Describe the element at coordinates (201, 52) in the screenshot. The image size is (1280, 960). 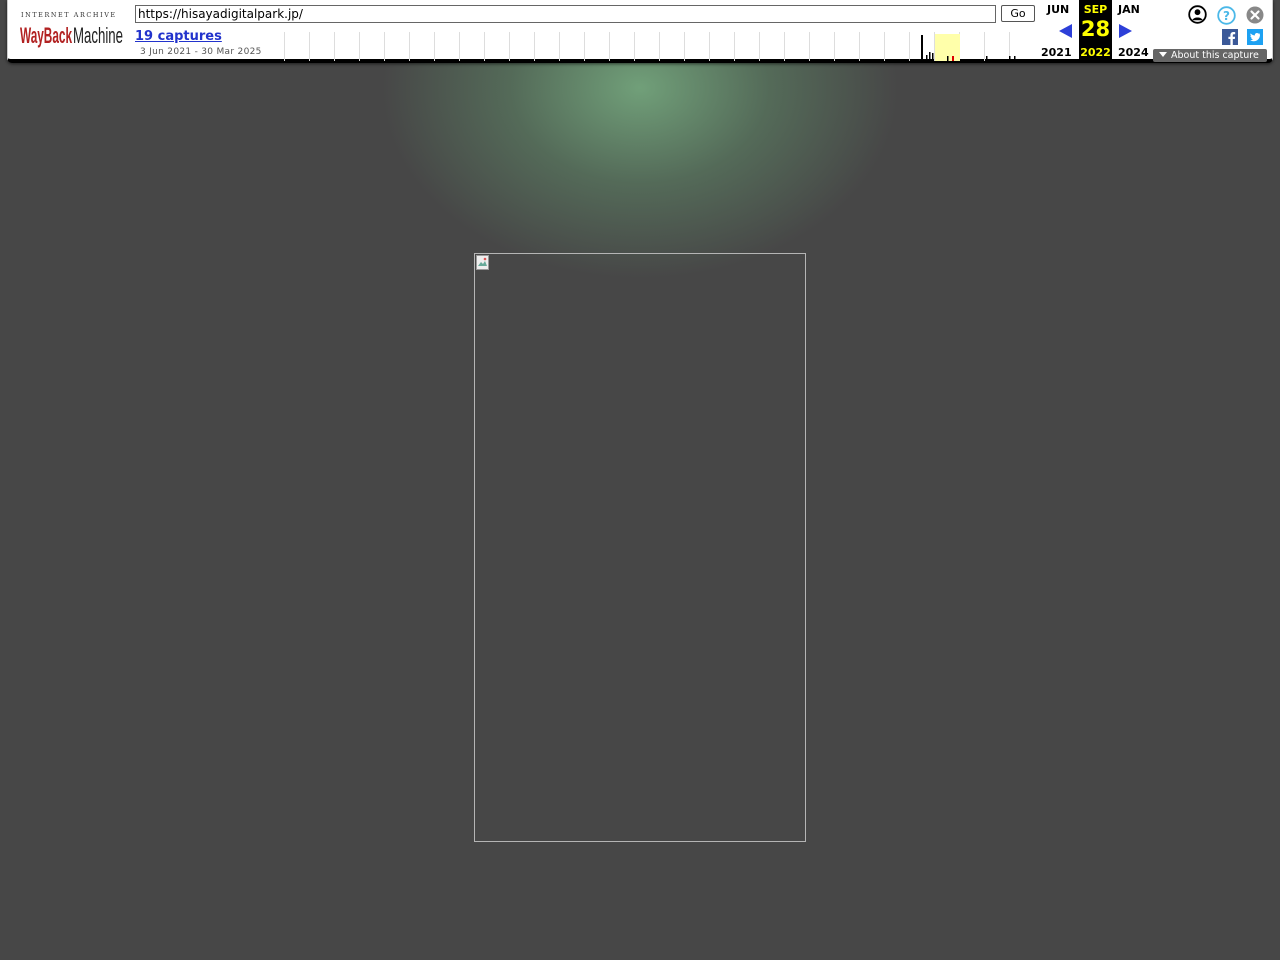
I see `capture-date-range: 3 Jun 2021 - 30 Mar 2025` at that location.